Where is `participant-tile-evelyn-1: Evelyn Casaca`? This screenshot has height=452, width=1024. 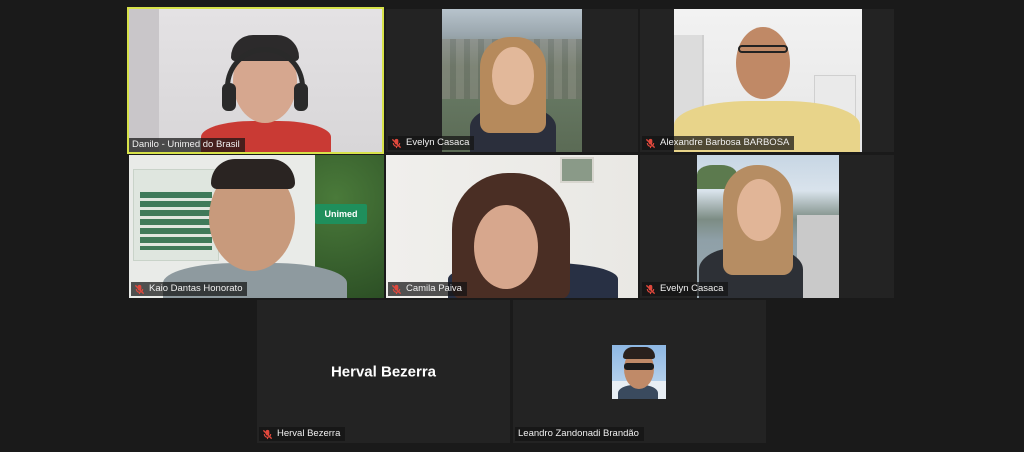
participant-tile-evelyn-1: Evelyn Casaca is located at coordinates (512, 80).